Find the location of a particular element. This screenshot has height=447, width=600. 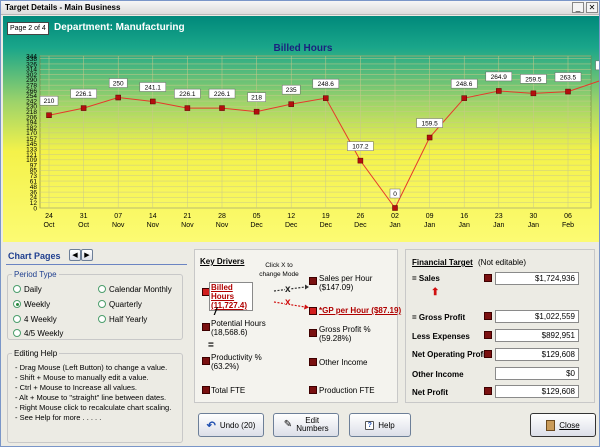

close-window-button: ✕ is located at coordinates (592, 7).